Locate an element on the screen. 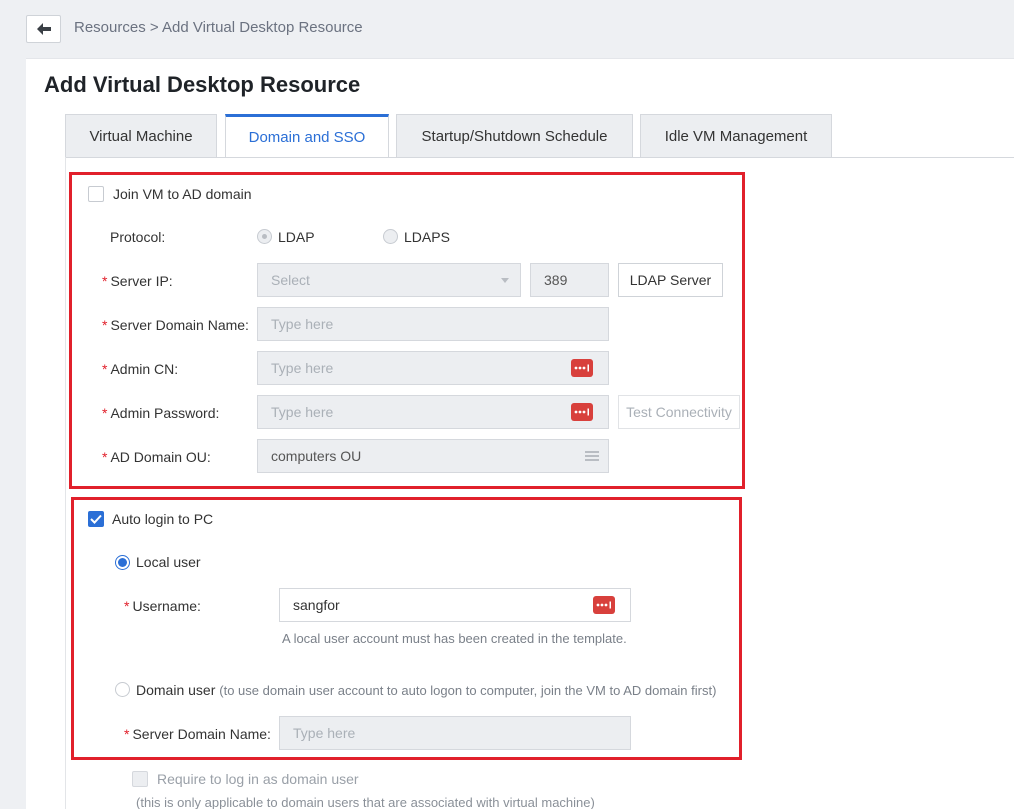 The width and height of the screenshot is (1014, 809). sso-server-domain-input: Type here is located at coordinates (455, 733).